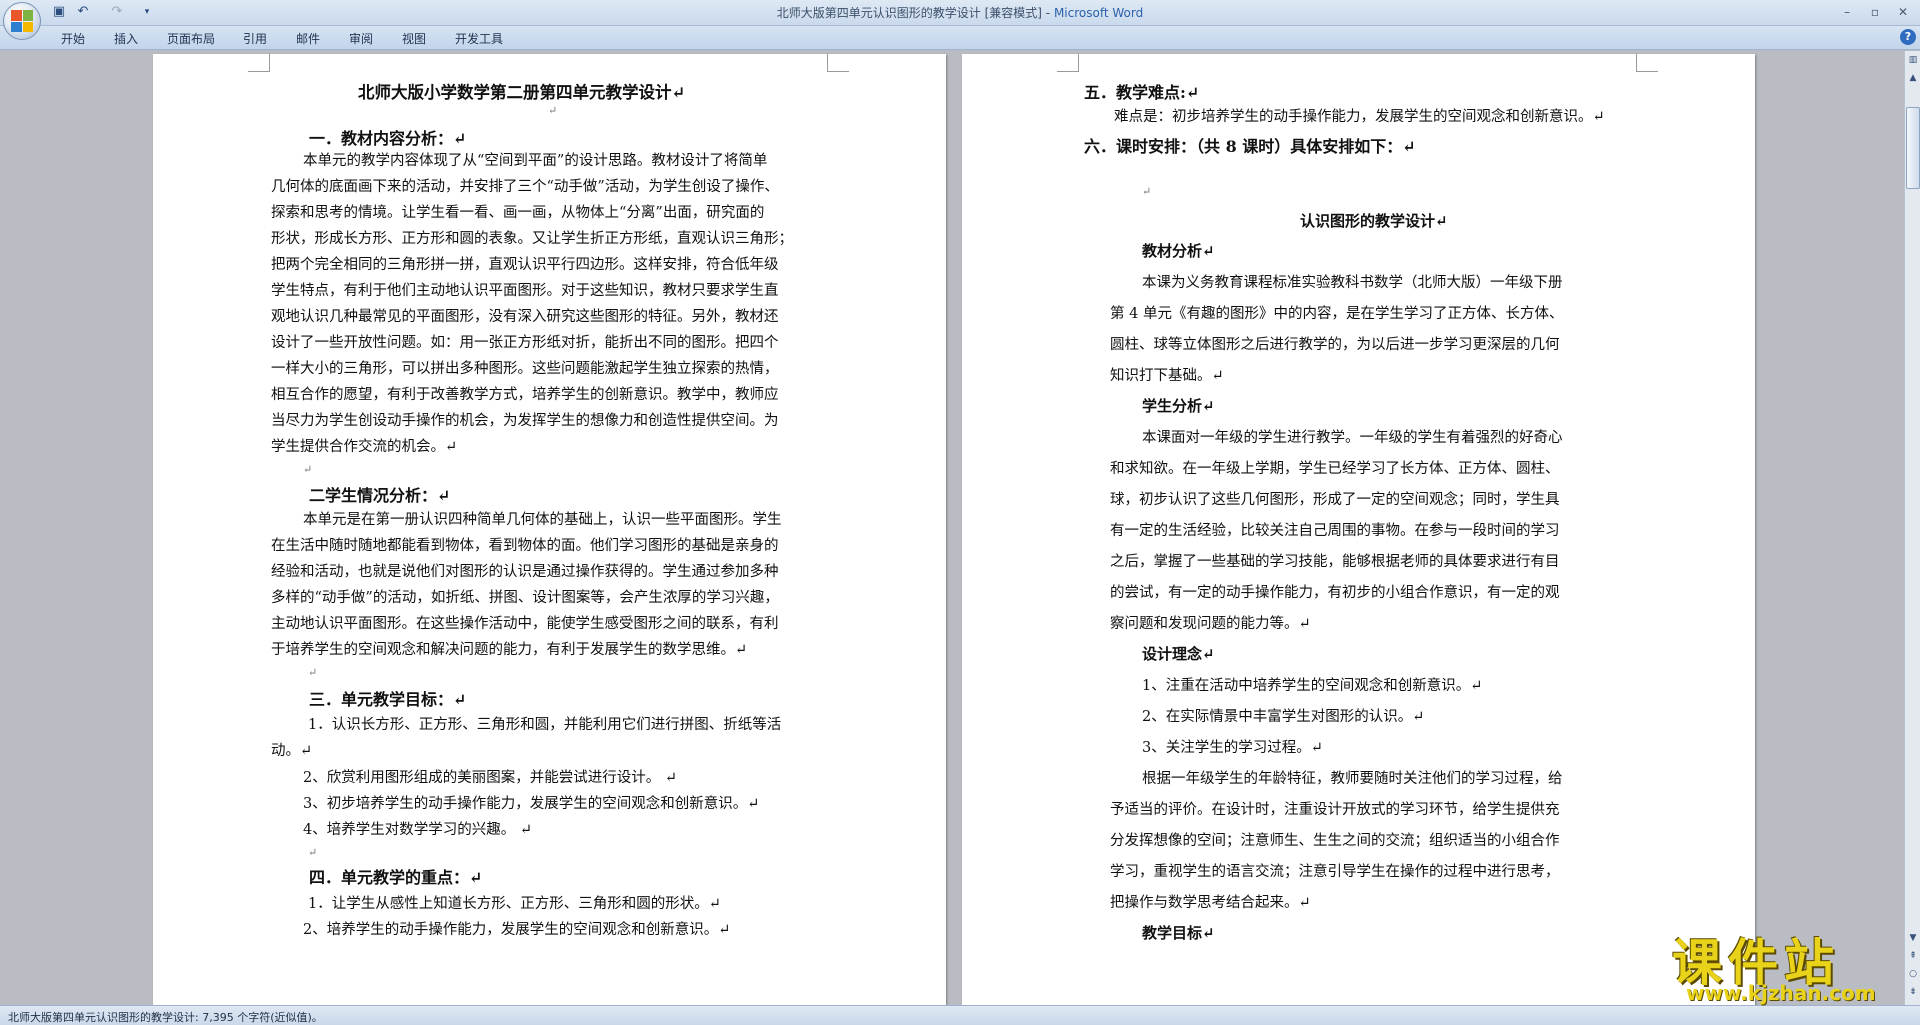 Image resolution: width=1920 pixels, height=1025 pixels. I want to click on tab-references: 引用, so click(255, 38).